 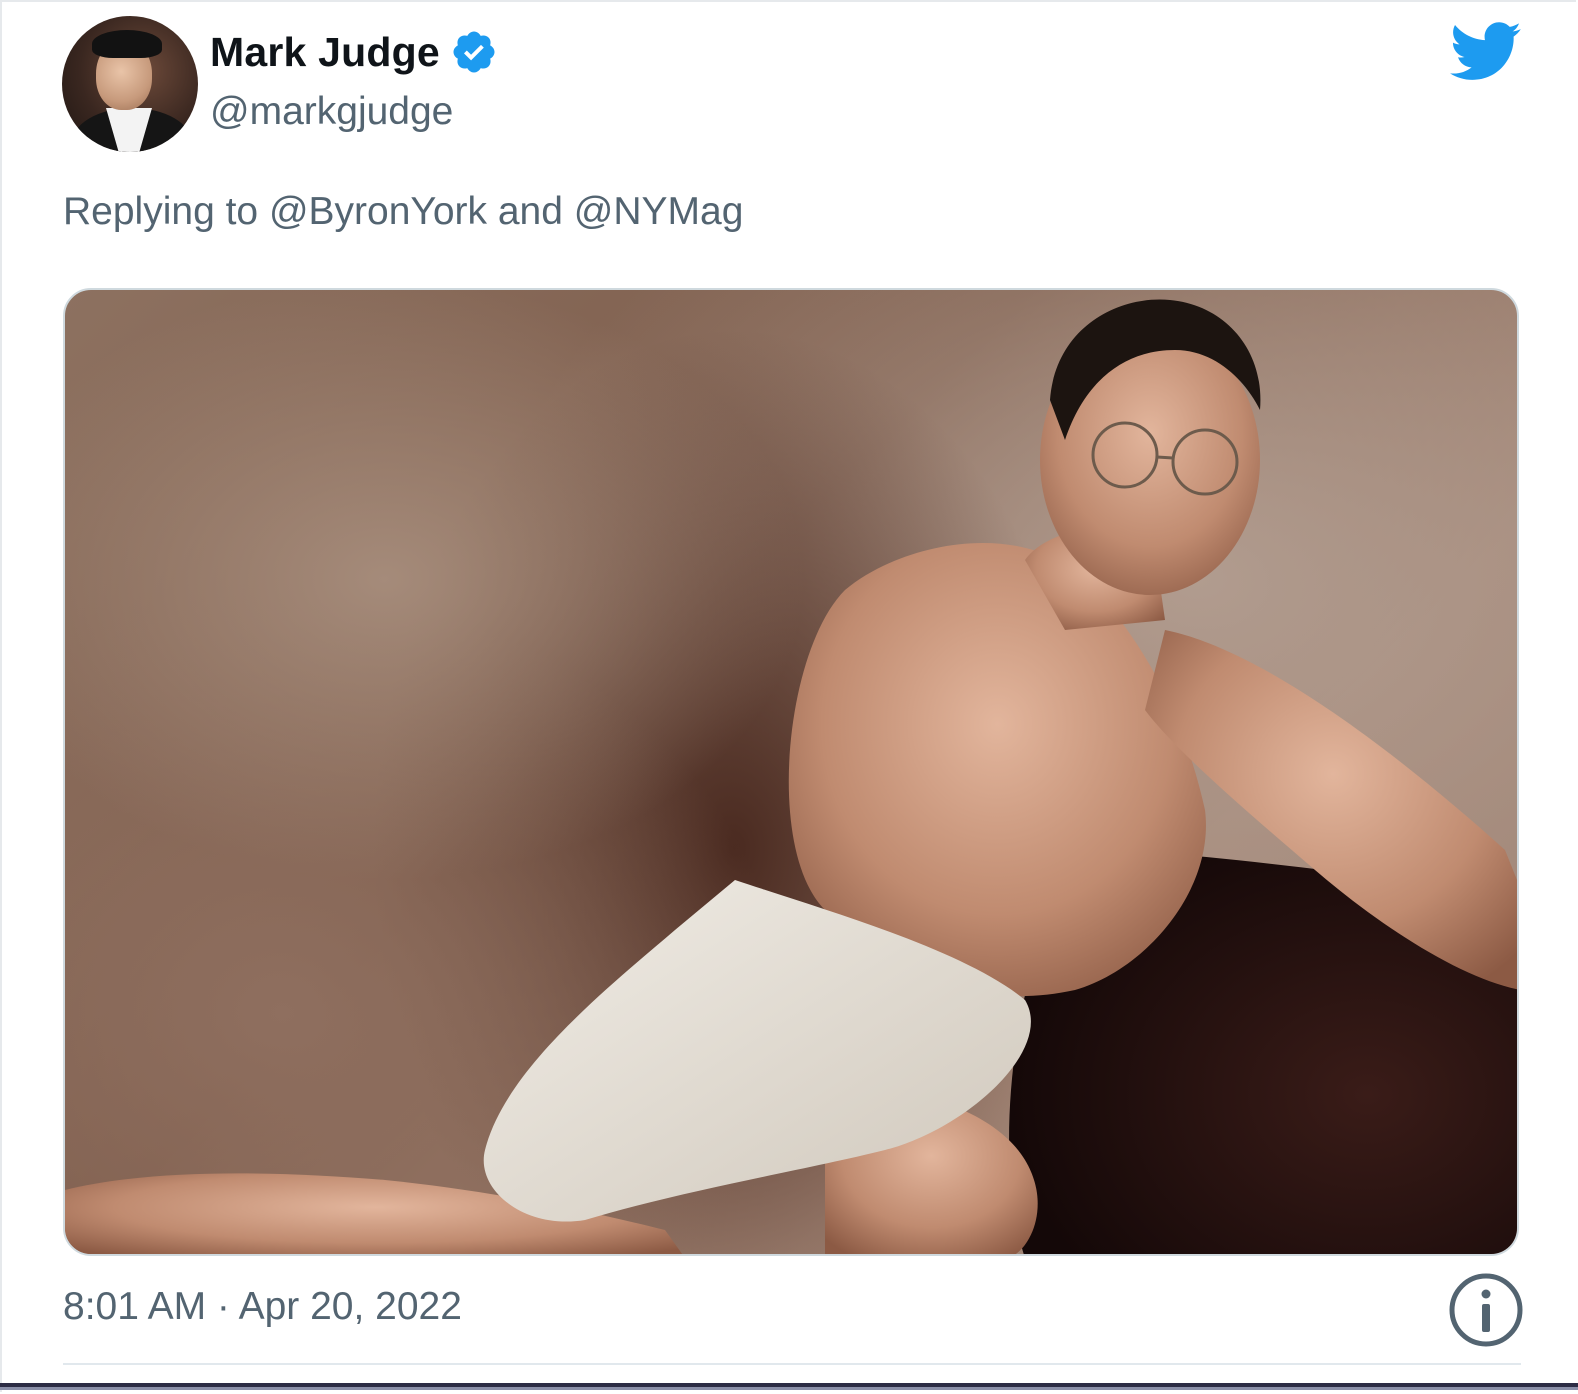 I want to click on tweet-timestamp: 8:01 AM · Apr 20, 2022, so click(x=262, y=1307).